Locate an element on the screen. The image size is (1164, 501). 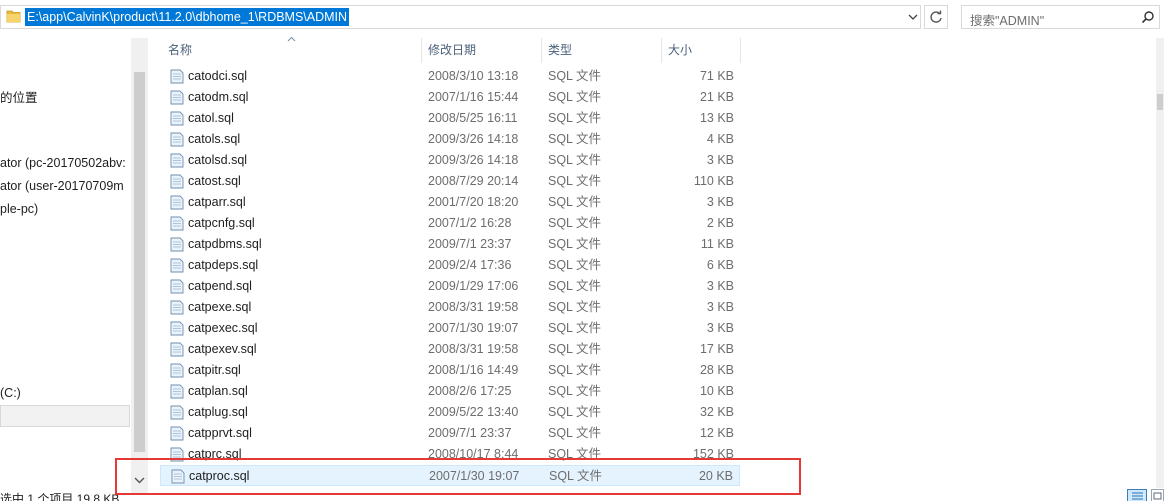
file-size: 4 KB is located at coordinates (720, 139).